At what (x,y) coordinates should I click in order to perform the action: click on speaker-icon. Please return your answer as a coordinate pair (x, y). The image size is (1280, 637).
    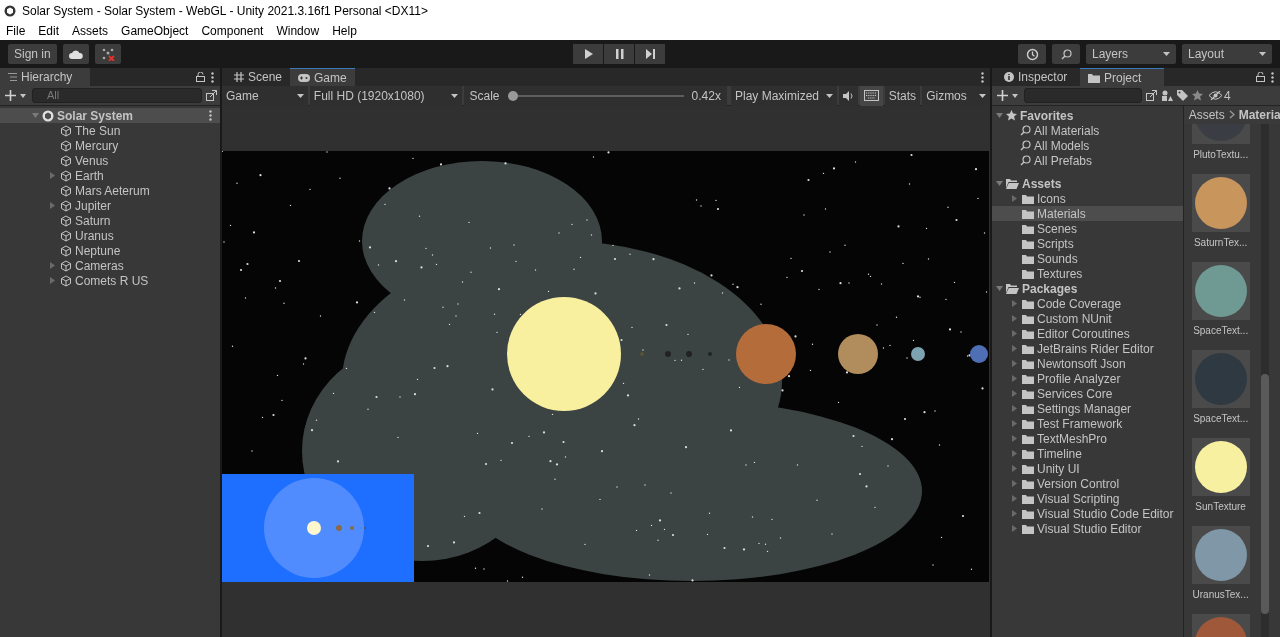
    Looking at the image, I should click on (848, 95).